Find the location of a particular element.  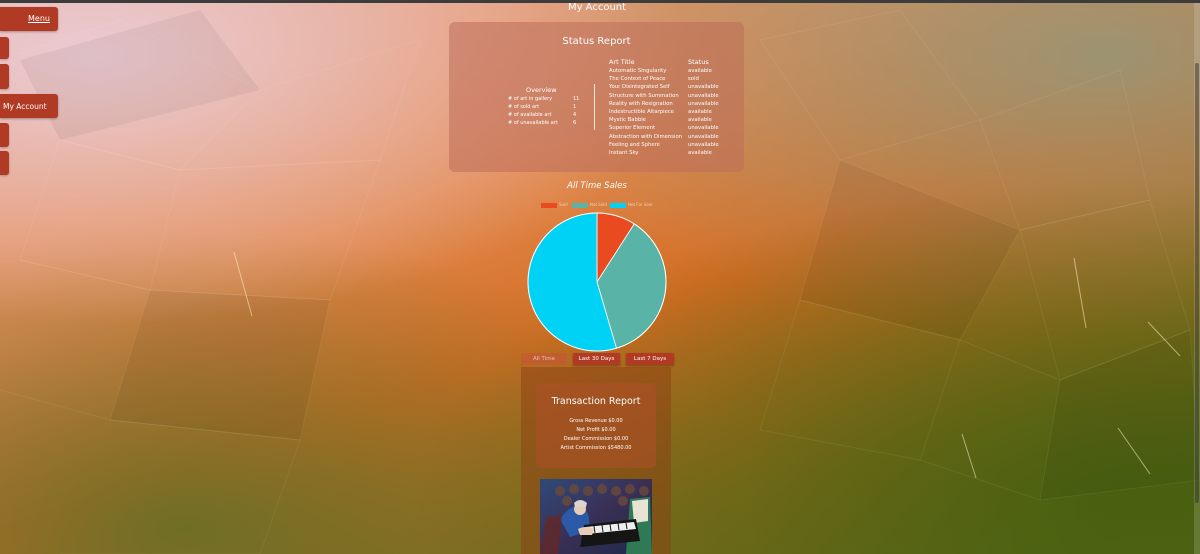

all-time-button: All Time is located at coordinates (544, 359).